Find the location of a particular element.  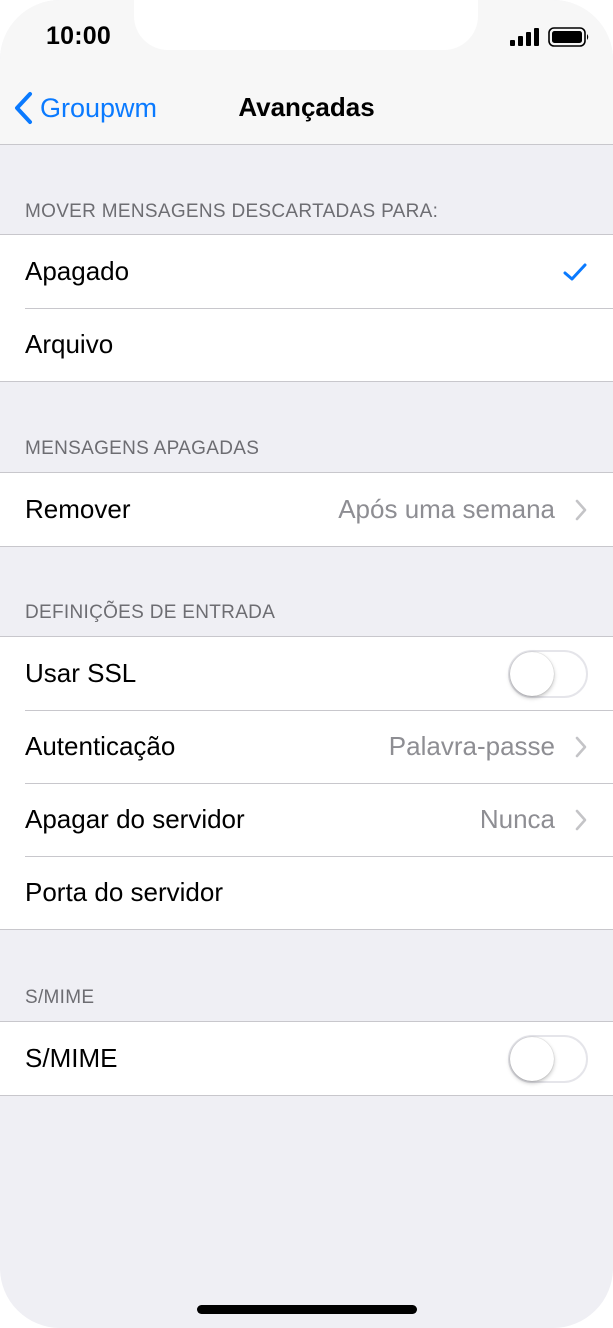

deleted-group: Remover Após uma semana is located at coordinates (306, 509).